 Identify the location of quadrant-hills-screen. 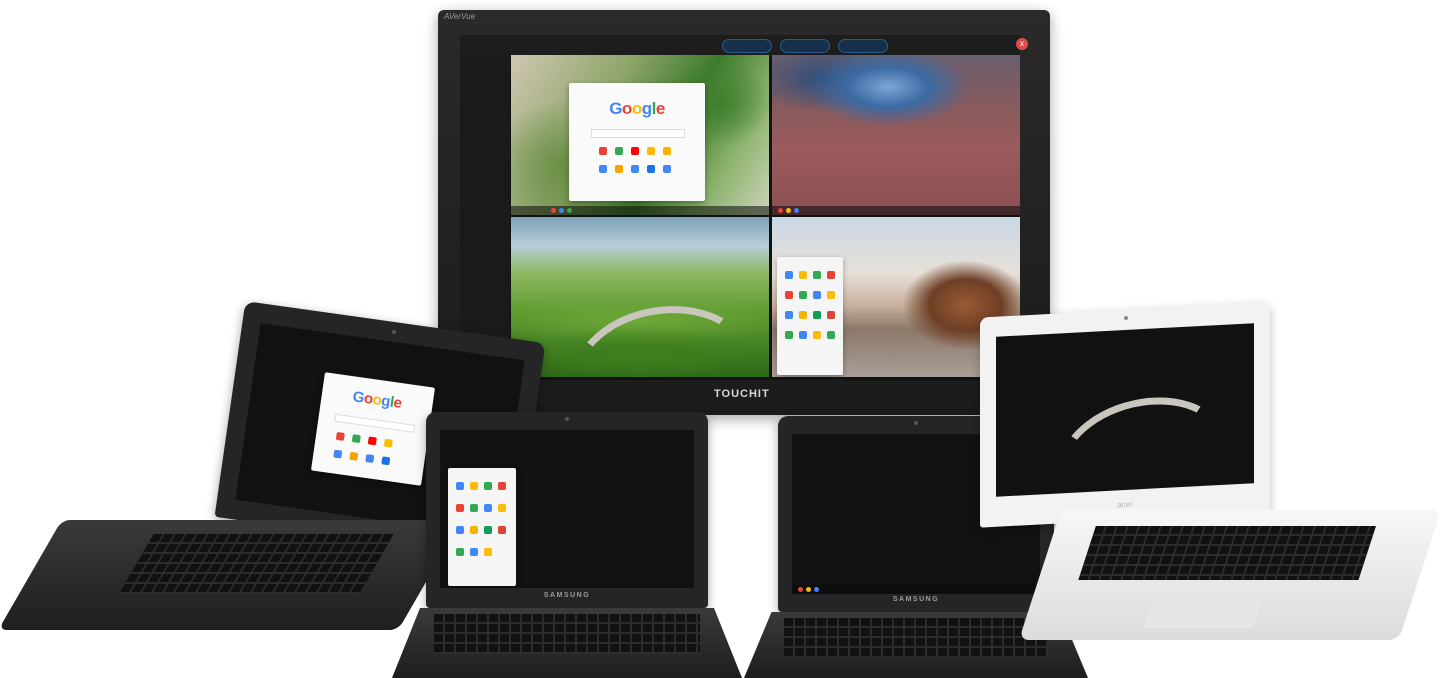
(640, 297).